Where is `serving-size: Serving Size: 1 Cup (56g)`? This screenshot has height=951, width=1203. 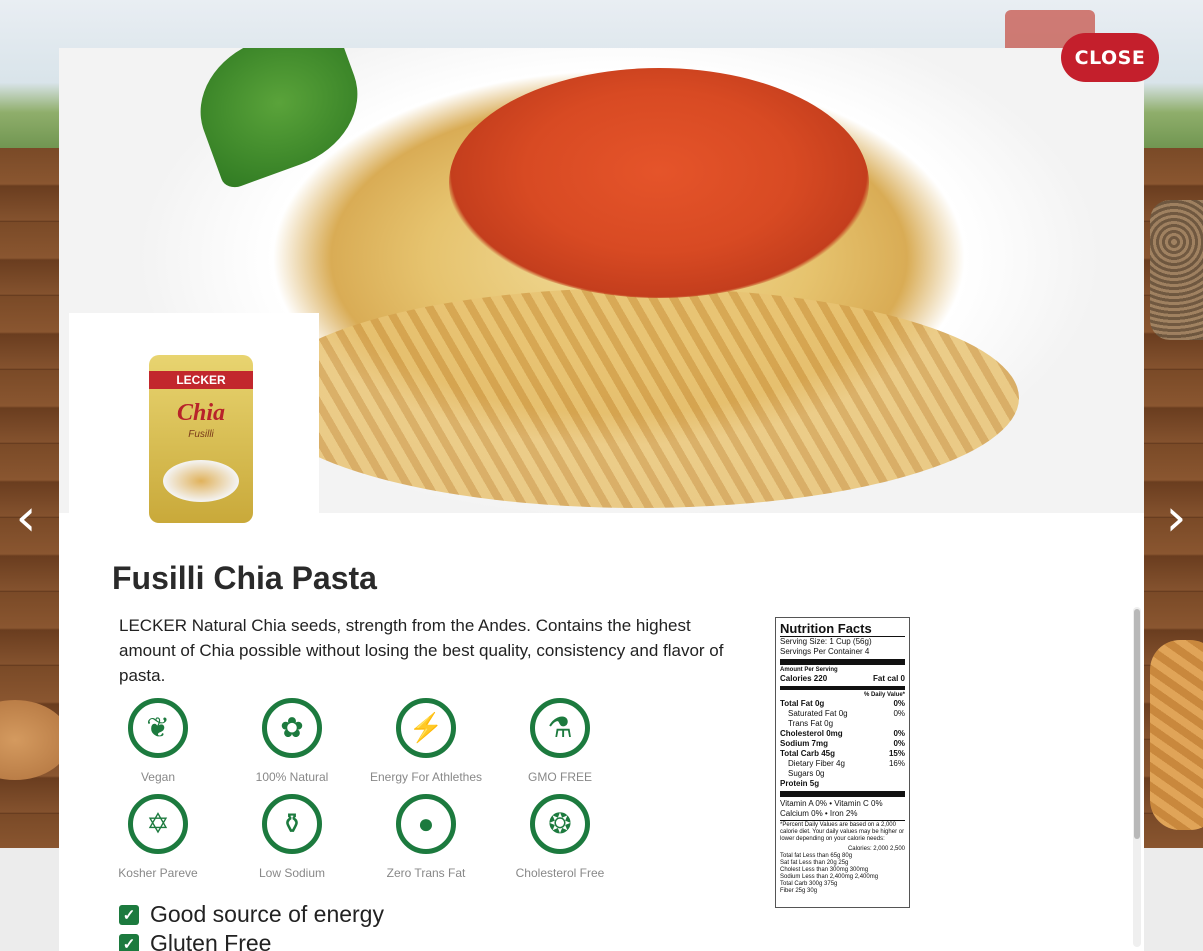 serving-size: Serving Size: 1 Cup (56g) is located at coordinates (826, 641).